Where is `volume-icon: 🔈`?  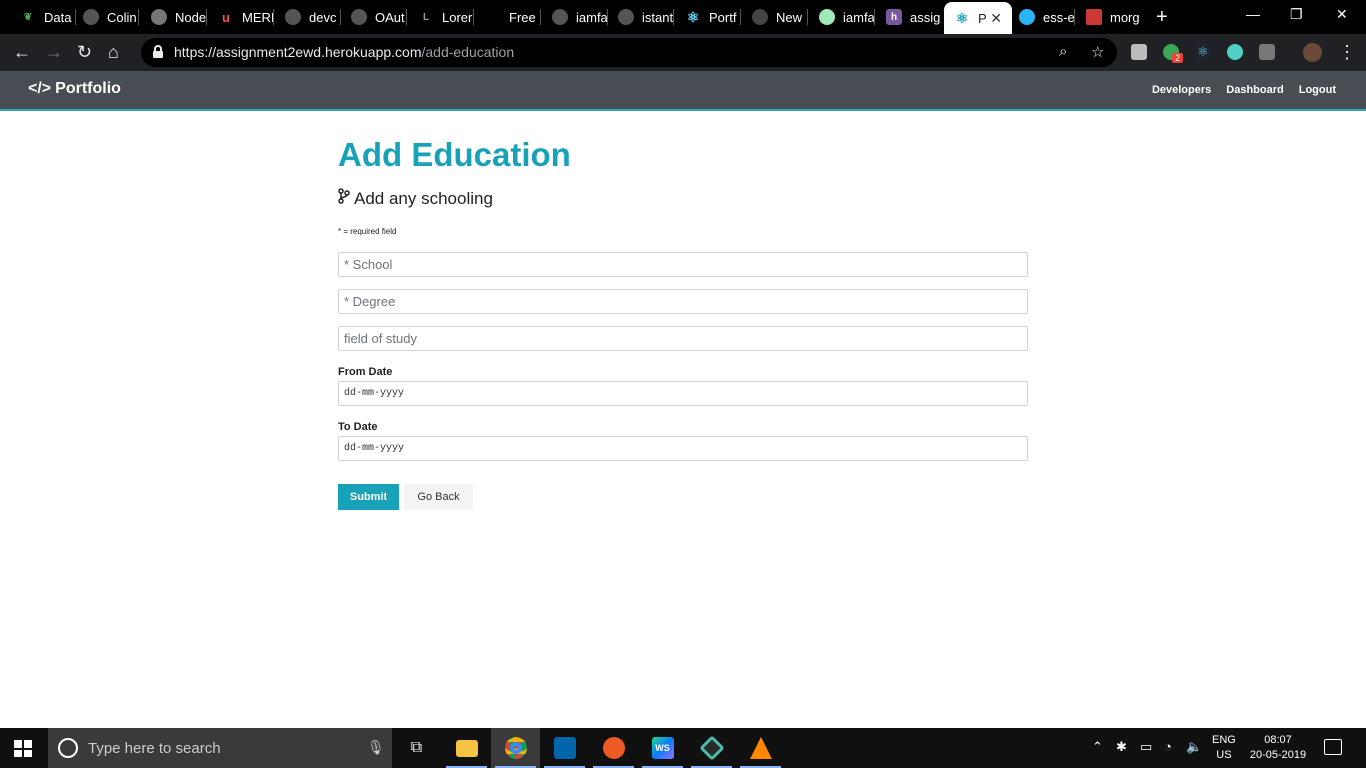
volume-icon: 🔈 is located at coordinates (1194, 747).